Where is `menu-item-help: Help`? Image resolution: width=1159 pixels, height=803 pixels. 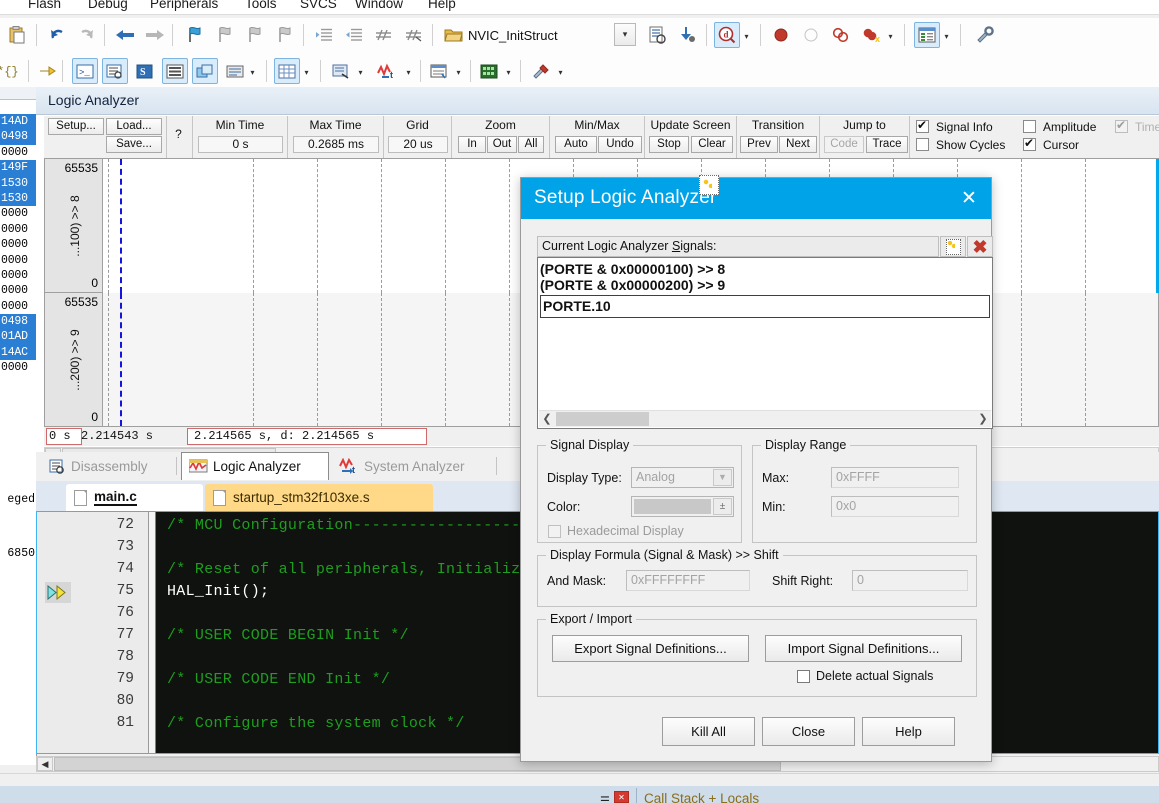
menu-item-help: Help is located at coordinates (442, 5).